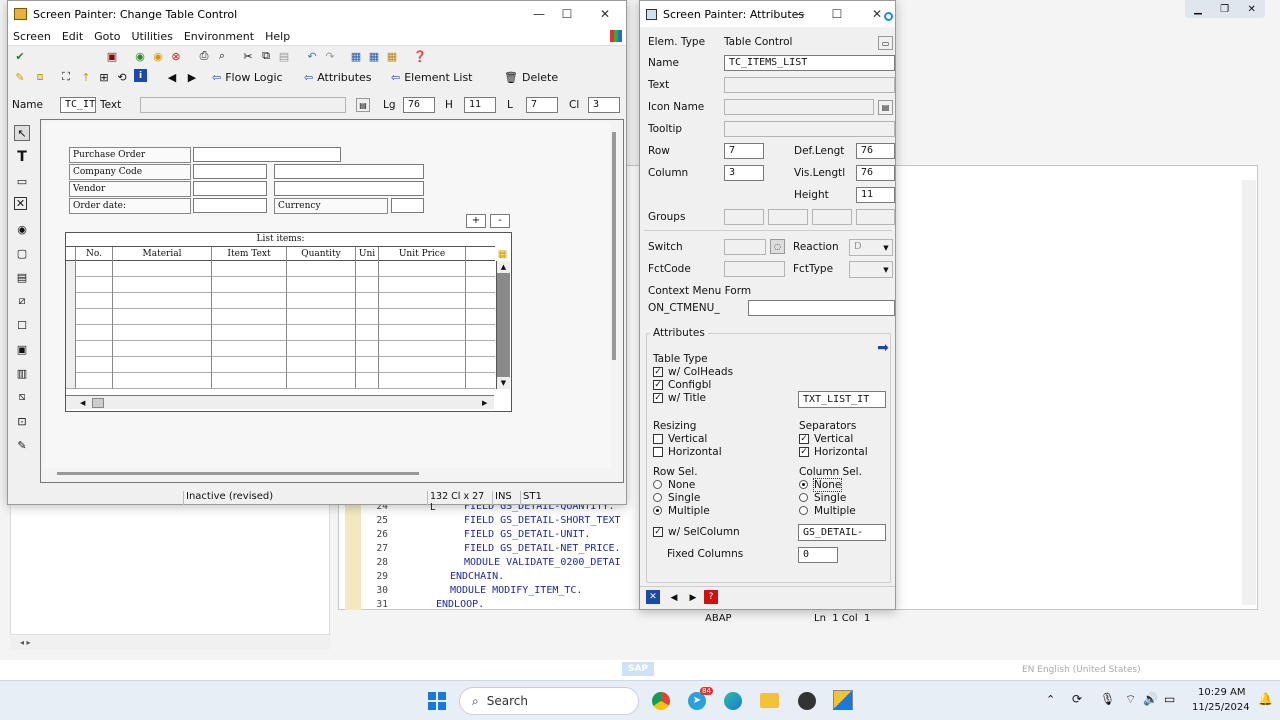 Image resolution: width=1280 pixels, height=720 pixels. I want to click on configbl-checkbox: ✓, so click(658, 385).